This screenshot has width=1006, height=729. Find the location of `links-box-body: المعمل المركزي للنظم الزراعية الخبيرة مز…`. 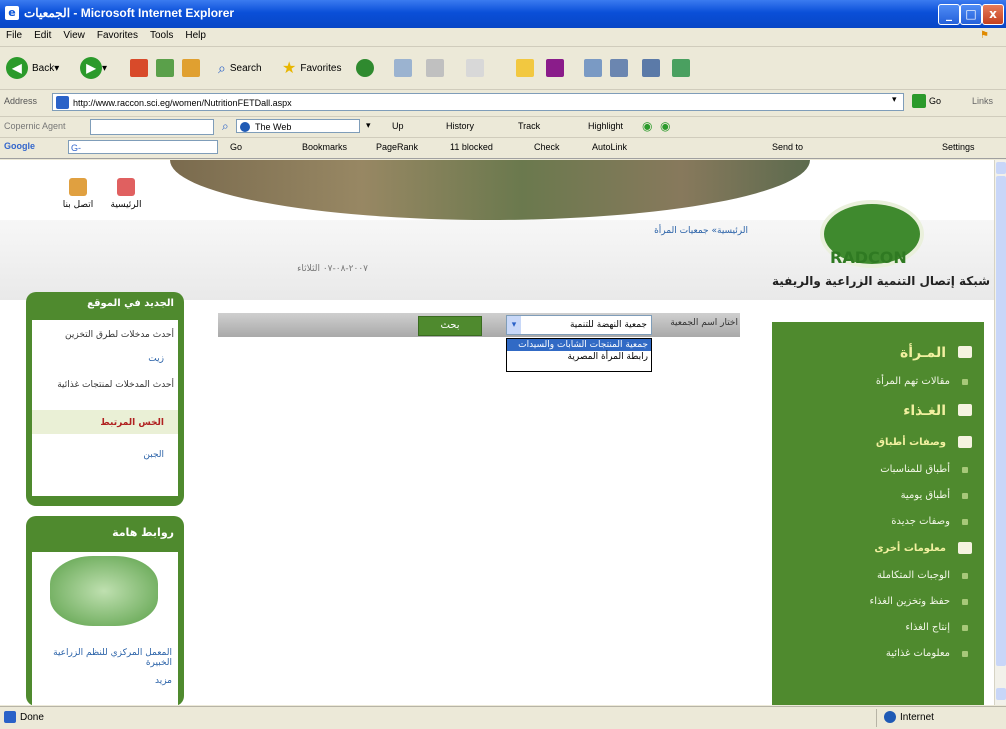

links-box-body: المعمل المركزي للنظم الزراعية الخبيرة مز… is located at coordinates (105, 628).